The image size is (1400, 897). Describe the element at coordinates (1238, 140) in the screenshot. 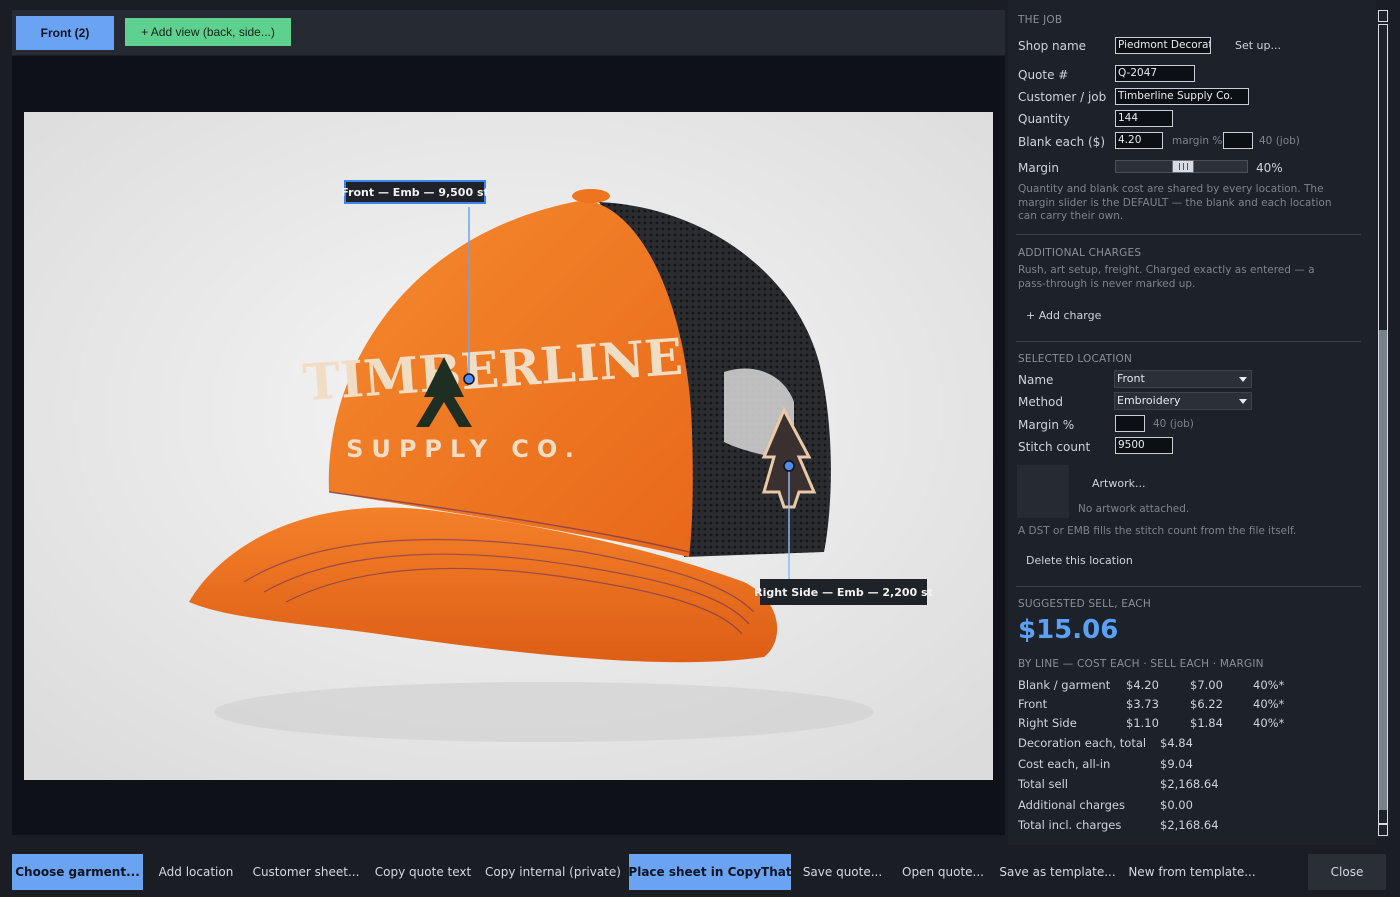

I see `blank-margin-field` at that location.